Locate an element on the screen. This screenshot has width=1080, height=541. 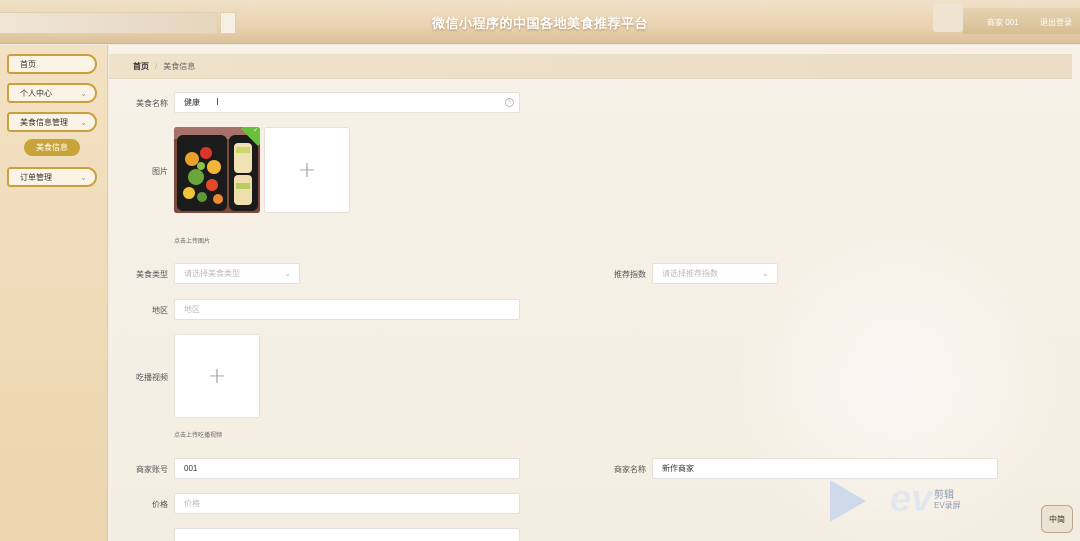
image-upload-button: + is located at coordinates (307, 170).